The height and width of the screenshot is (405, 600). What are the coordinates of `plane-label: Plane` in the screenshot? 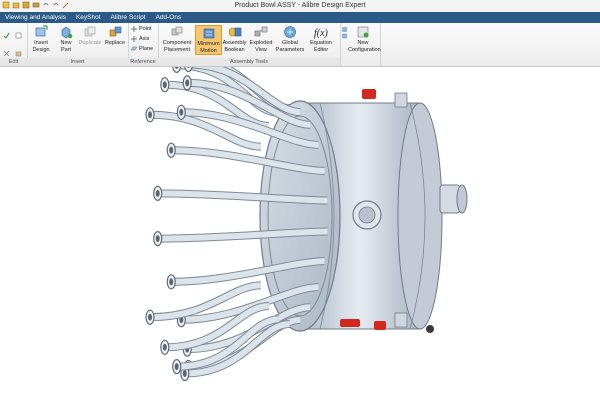 It's located at (146, 49).